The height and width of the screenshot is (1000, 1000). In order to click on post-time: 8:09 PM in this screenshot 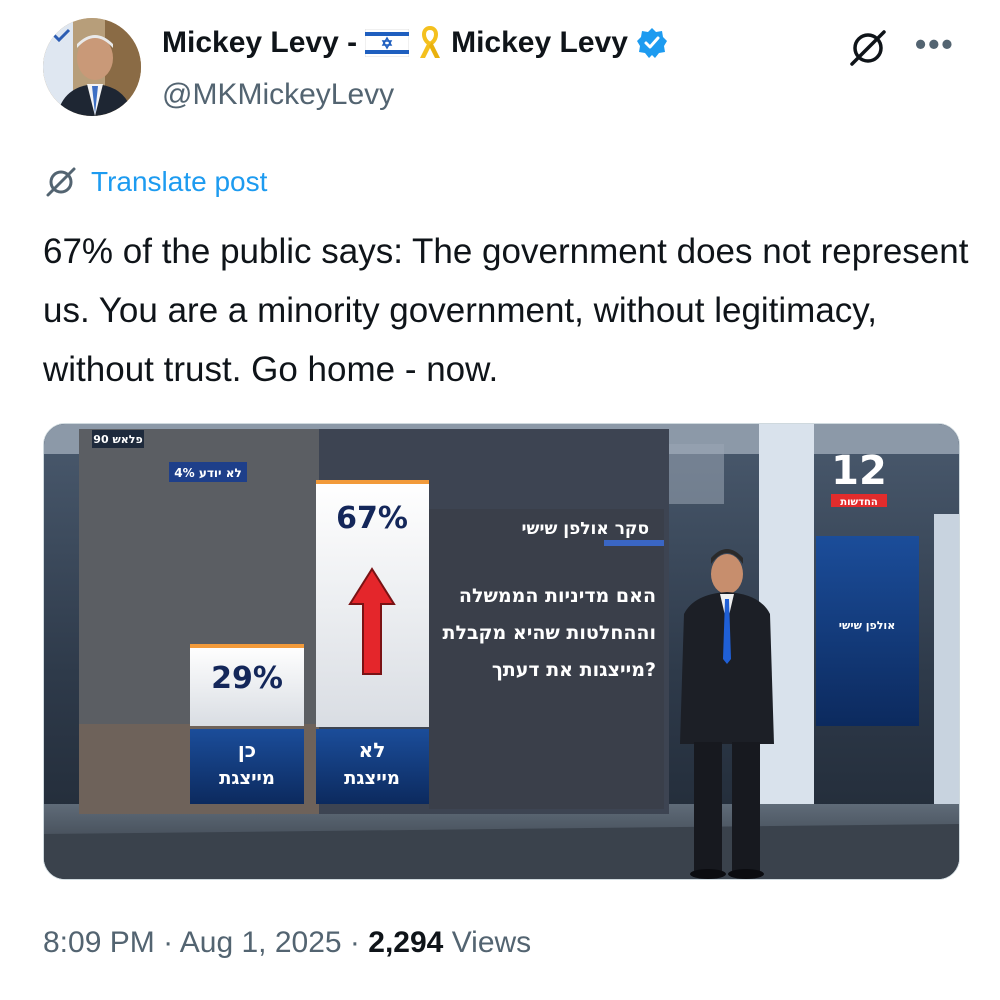, I will do `click(99, 942)`.